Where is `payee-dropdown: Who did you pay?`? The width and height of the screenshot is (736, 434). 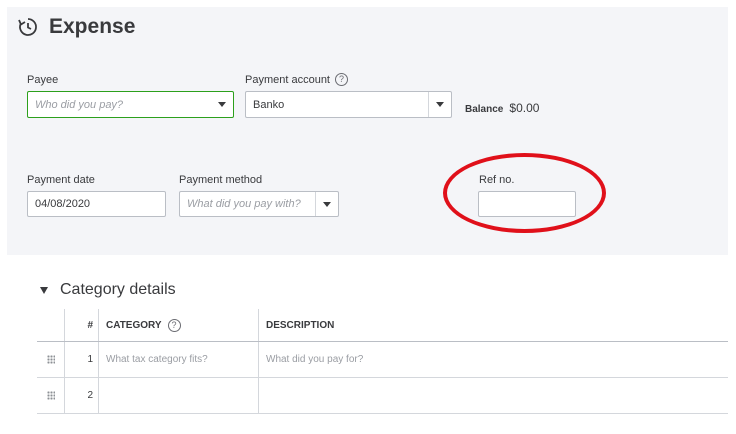
payee-dropdown: Who did you pay? is located at coordinates (130, 104).